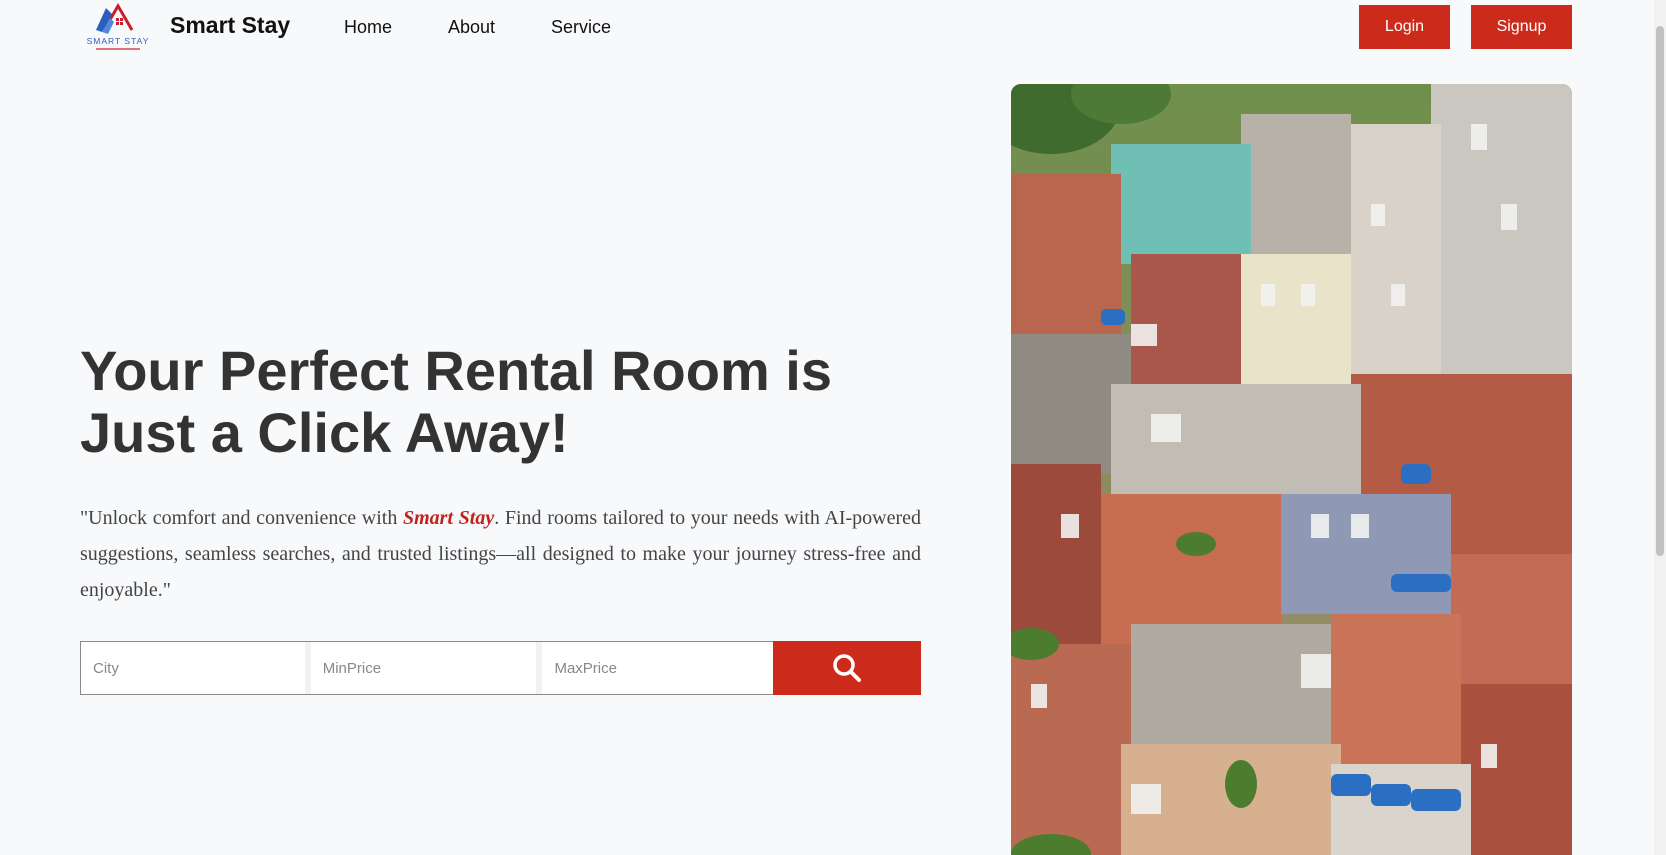 This screenshot has height=855, width=1666. I want to click on page-scrollbar, so click(1660, 427).